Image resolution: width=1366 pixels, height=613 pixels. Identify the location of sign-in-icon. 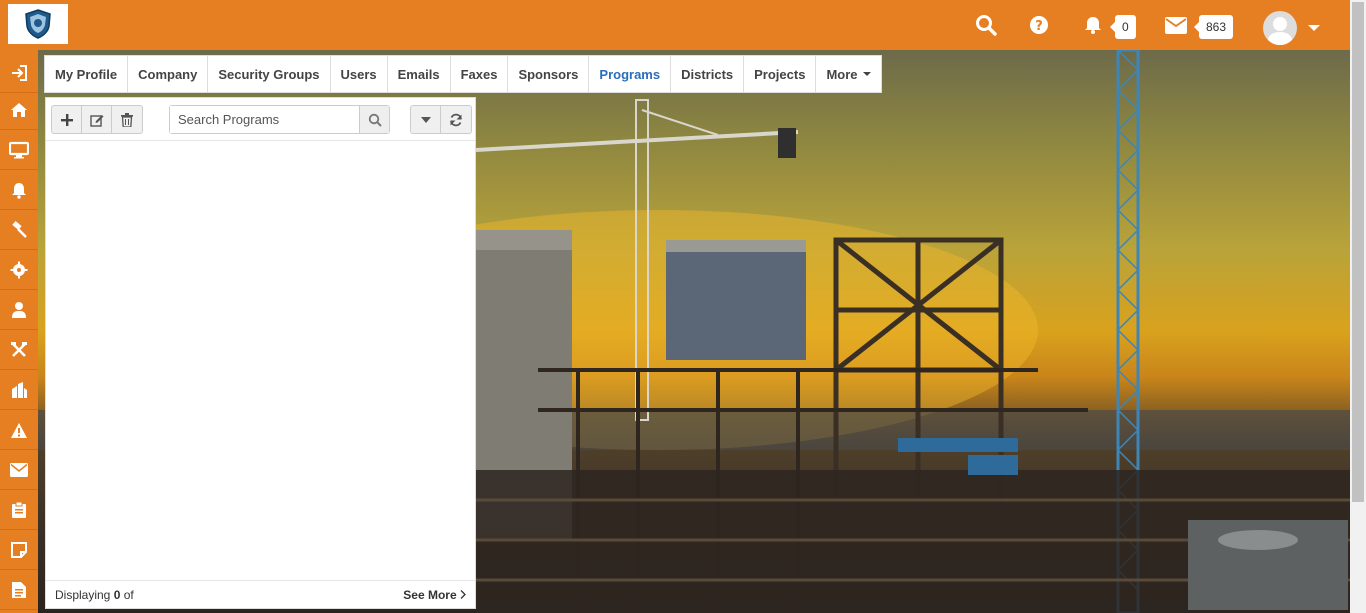
(19, 73).